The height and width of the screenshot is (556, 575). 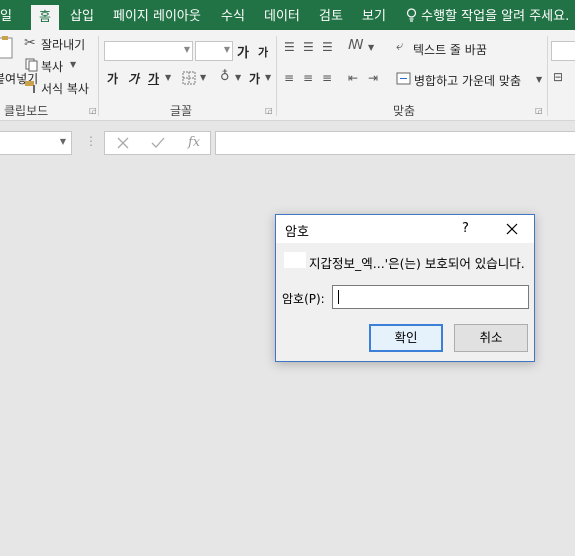 I want to click on tab-home: 홈, so click(x=45, y=17).